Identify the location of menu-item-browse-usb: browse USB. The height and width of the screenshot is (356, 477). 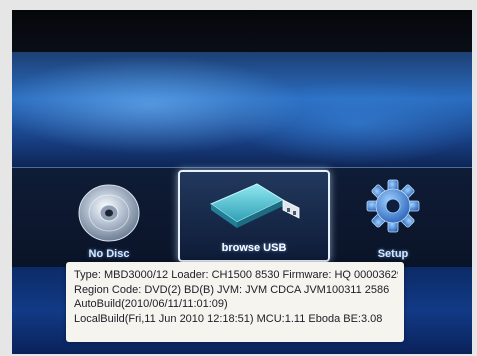
(254, 216).